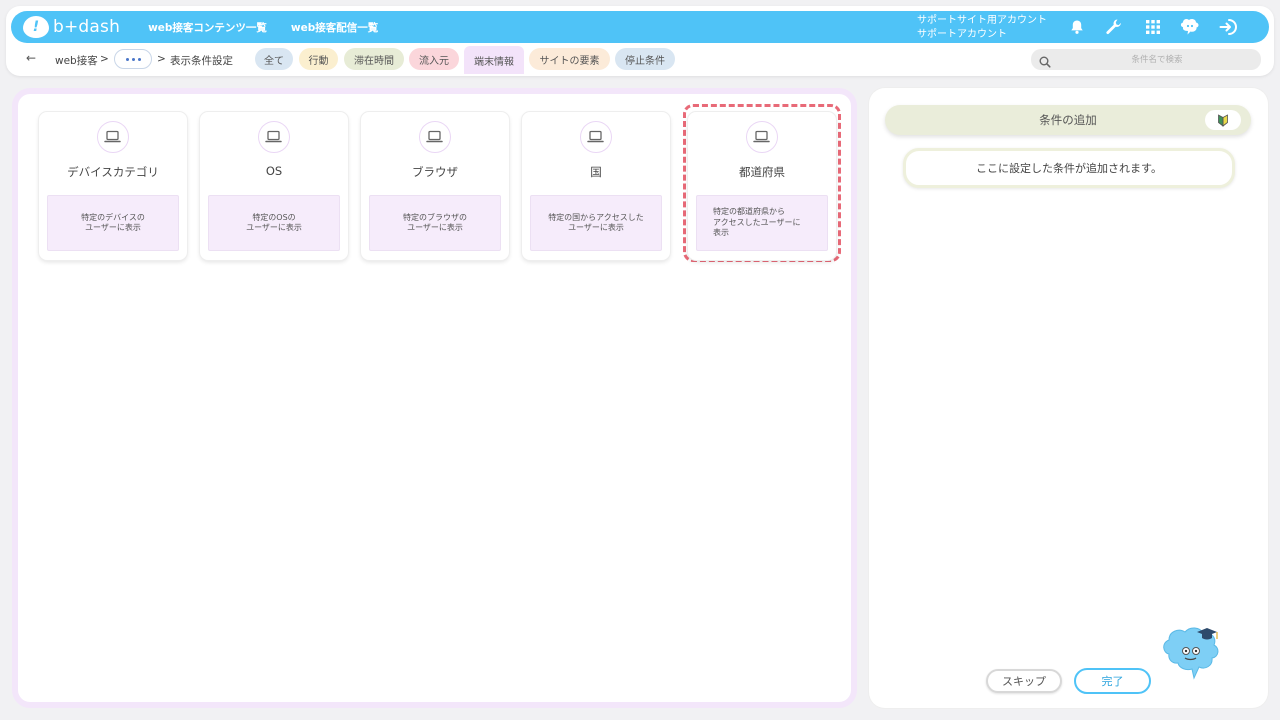 The height and width of the screenshot is (720, 1280). I want to click on mascot-cloud-icon, so click(1193, 657).